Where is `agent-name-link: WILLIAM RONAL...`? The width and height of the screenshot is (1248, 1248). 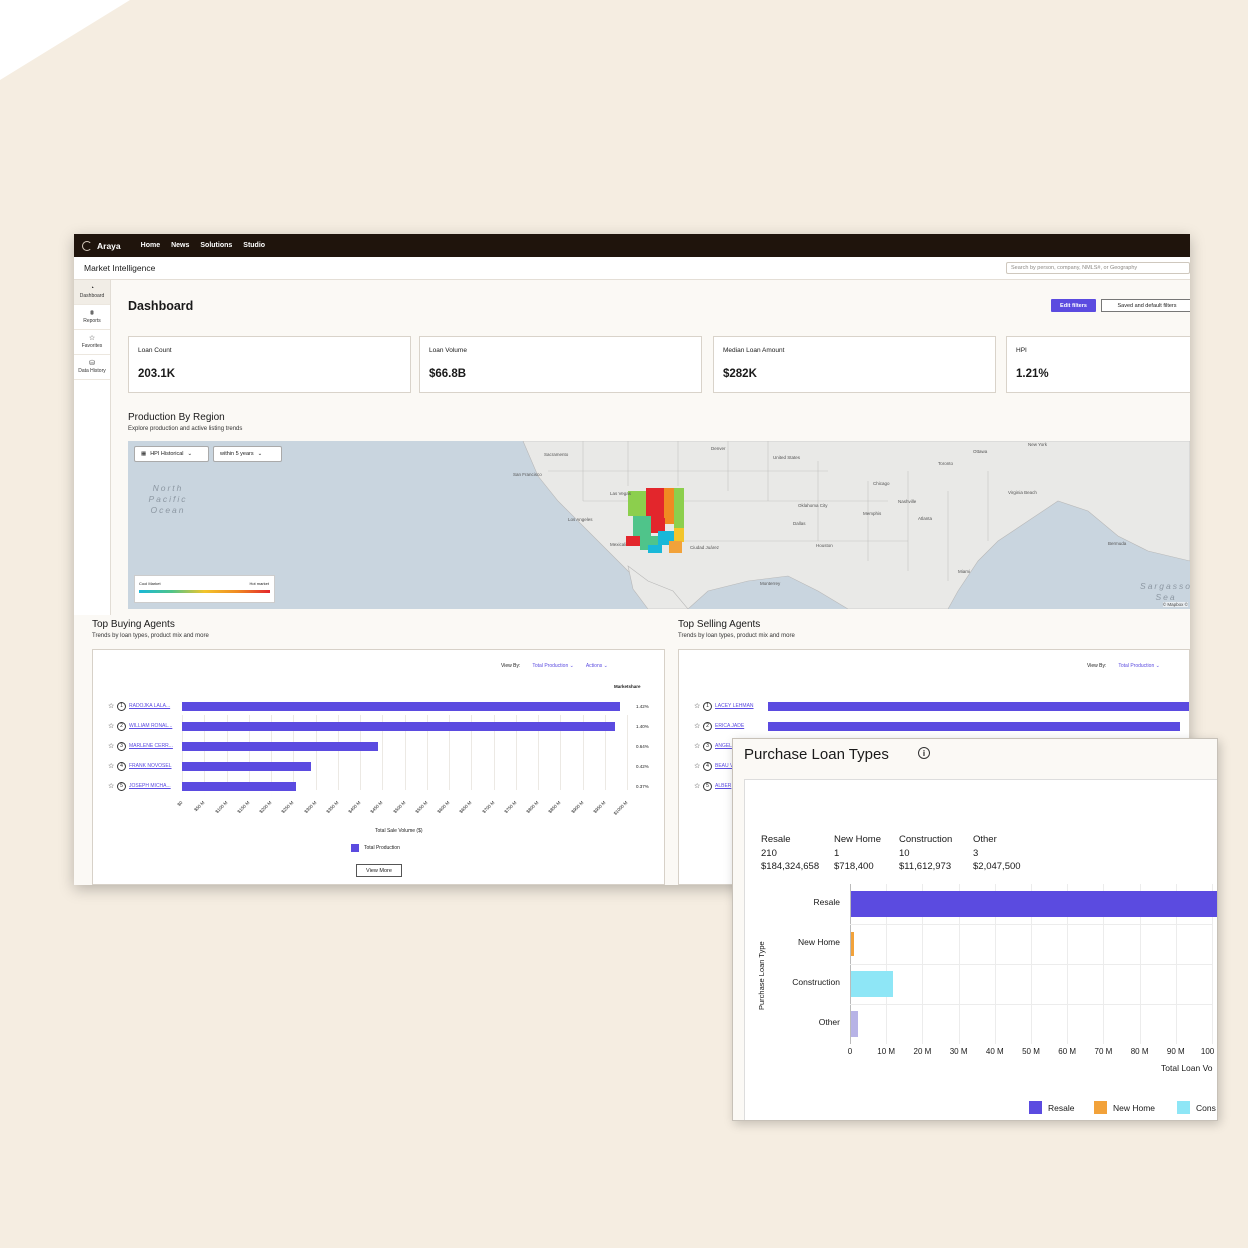
agent-name-link: WILLIAM RONAL... is located at coordinates (155, 726).